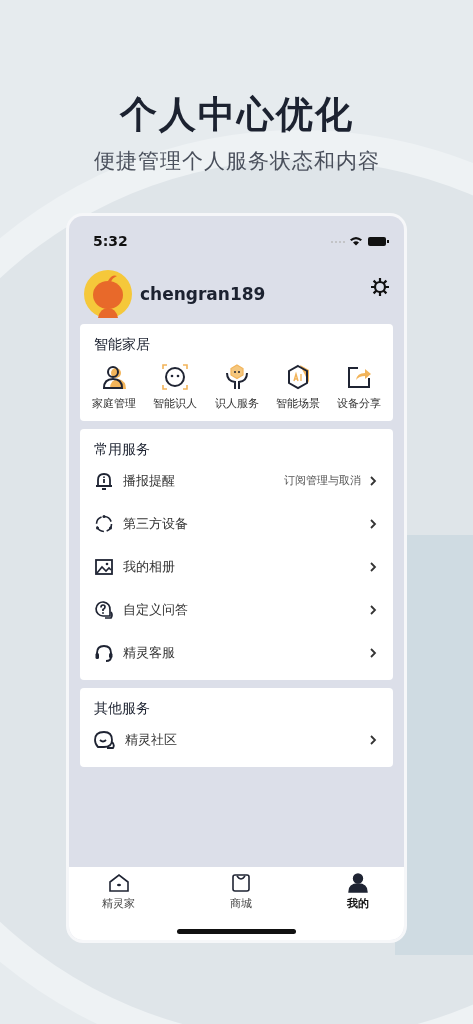  What do you see at coordinates (104, 566) in the screenshot?
I see `image-icon` at bounding box center [104, 566].